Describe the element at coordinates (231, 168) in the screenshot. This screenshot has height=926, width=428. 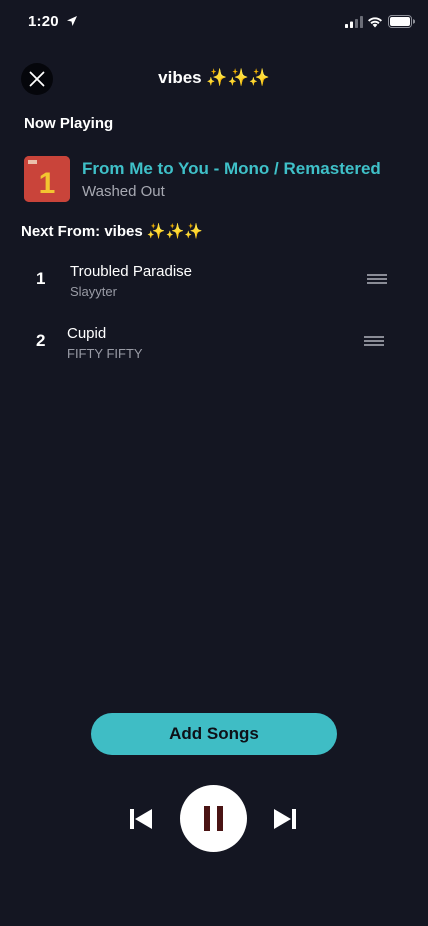
I see `now-playing-title: From Me to You - Mono / Remastered` at that location.